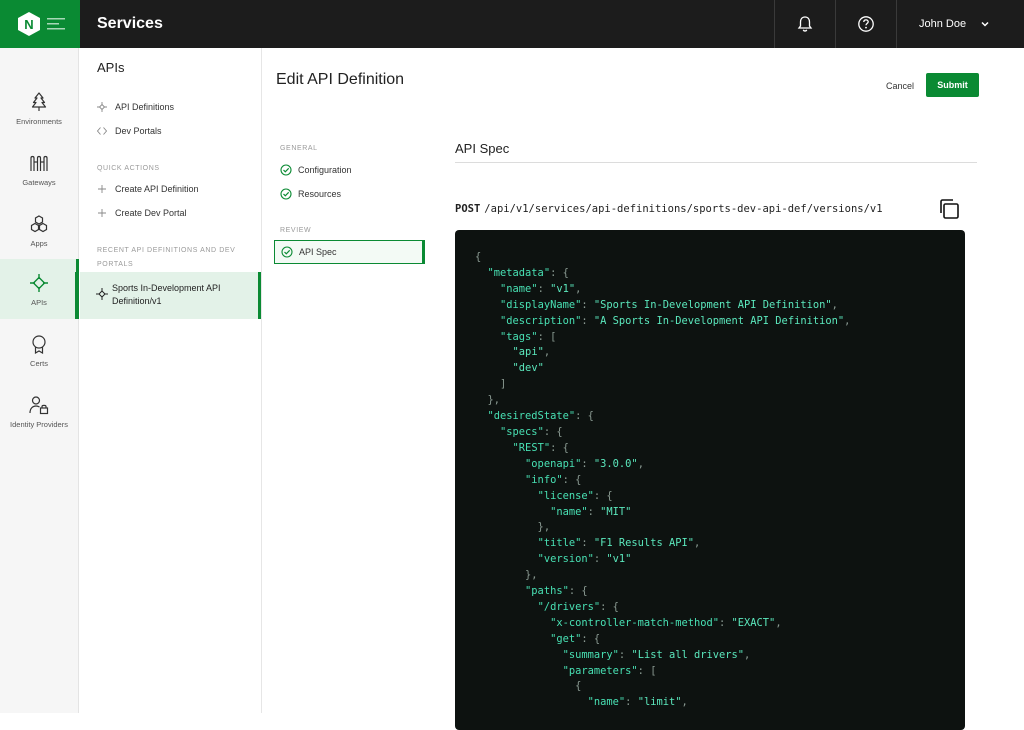 The width and height of the screenshot is (1024, 730). Describe the element at coordinates (325, 170) in the screenshot. I see `step-label: Configuration` at that location.